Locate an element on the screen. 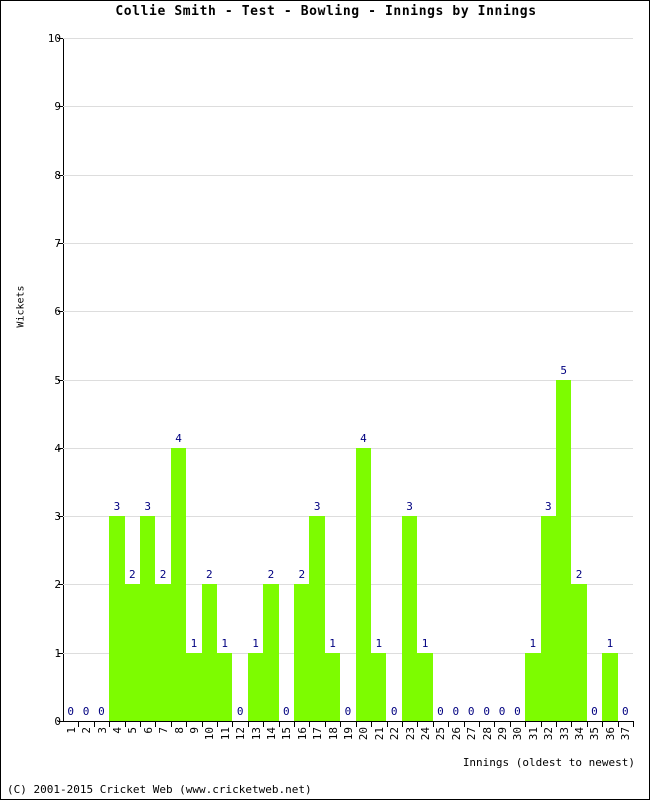 The height and width of the screenshot is (800, 650). x-tick-label: 20 is located at coordinates (364, 734).